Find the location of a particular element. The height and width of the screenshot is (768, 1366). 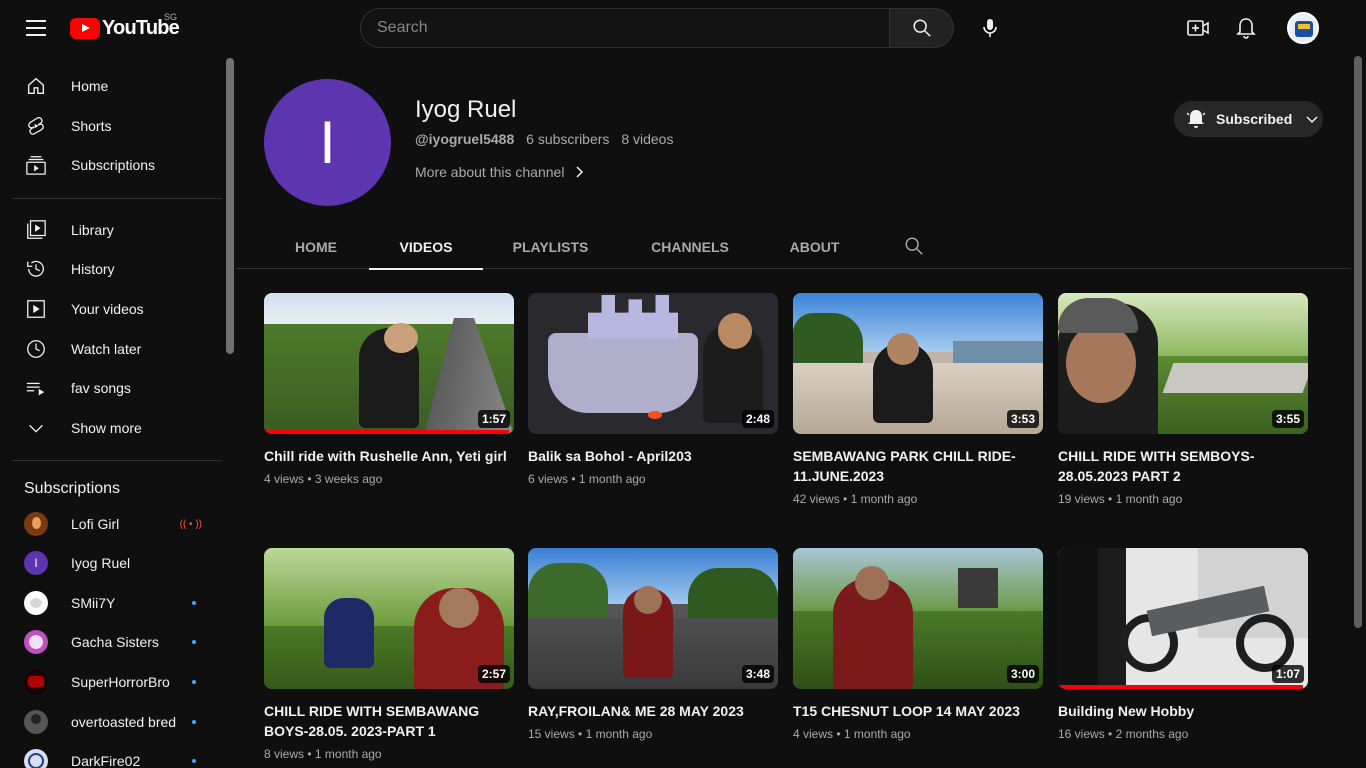

video-create-icon is located at coordinates (1198, 28).